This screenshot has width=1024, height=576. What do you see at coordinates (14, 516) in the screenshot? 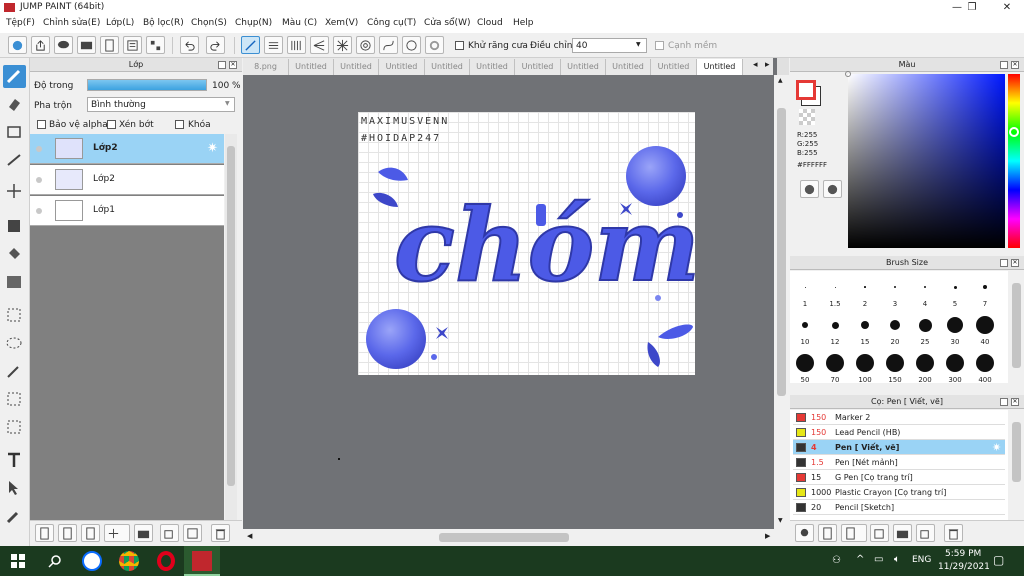
I see `eyedropper-tool` at bounding box center [14, 516].